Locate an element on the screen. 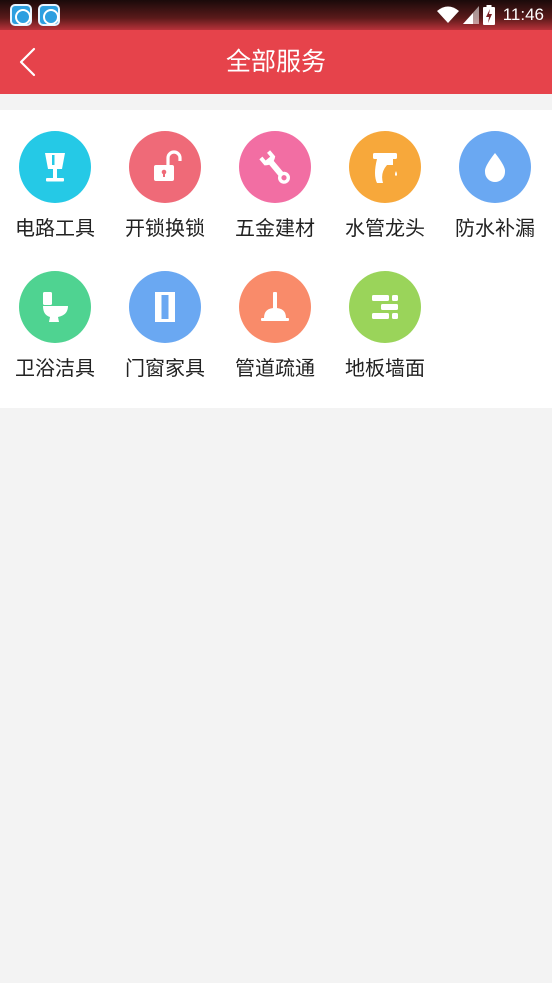 Image resolution: width=552 pixels, height=983 pixels. service-label: 五金建材 is located at coordinates (275, 228).